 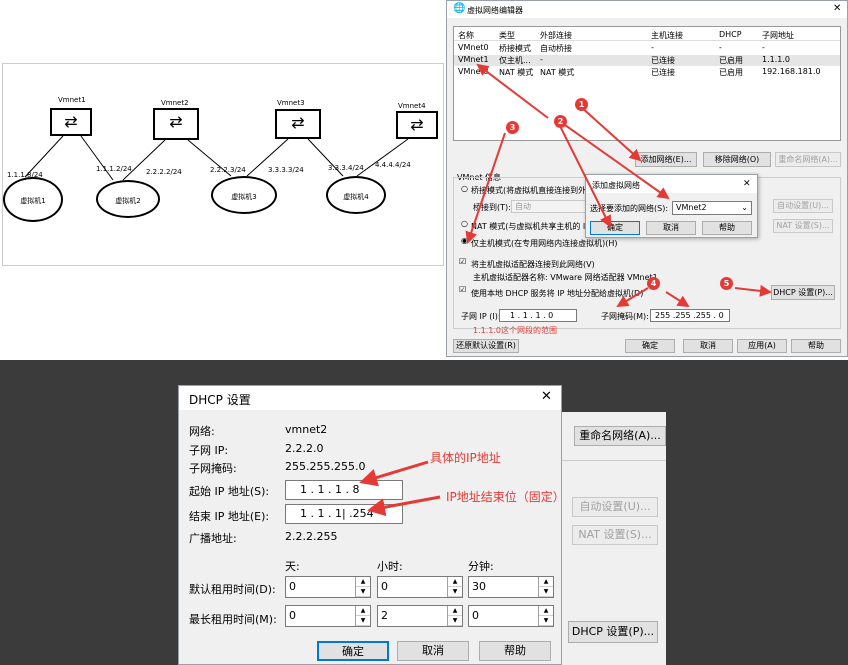 I want to click on annotation-marker: 2, so click(x=560, y=121).